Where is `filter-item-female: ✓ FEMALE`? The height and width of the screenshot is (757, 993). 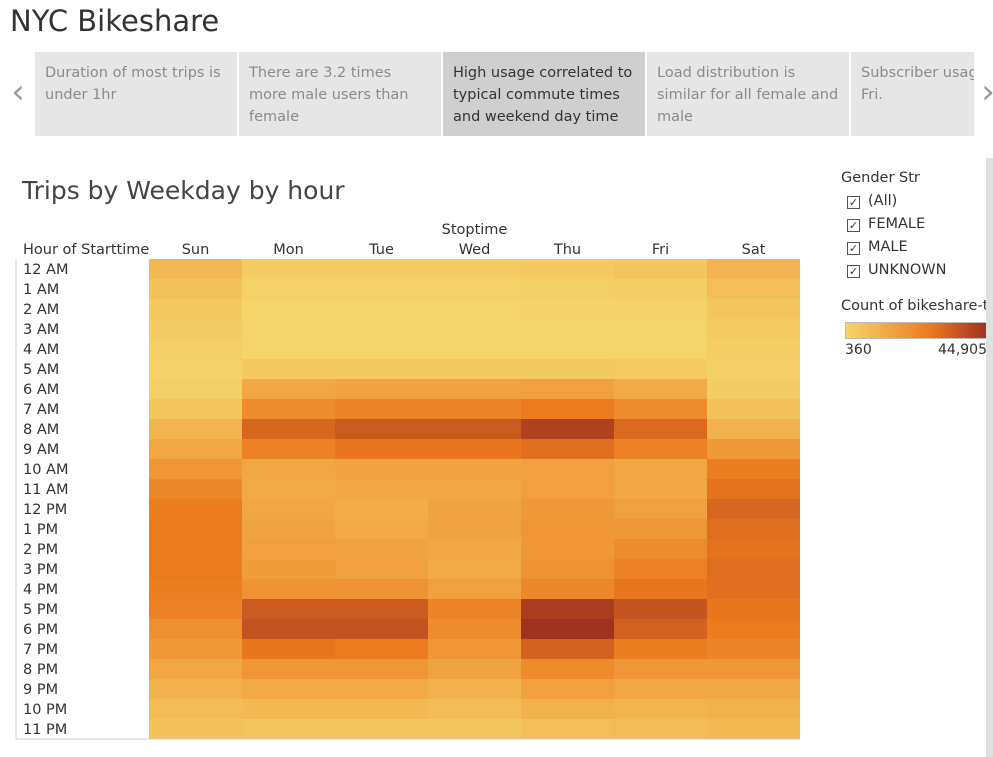 filter-item-female: ✓ FEMALE is located at coordinates (916, 226).